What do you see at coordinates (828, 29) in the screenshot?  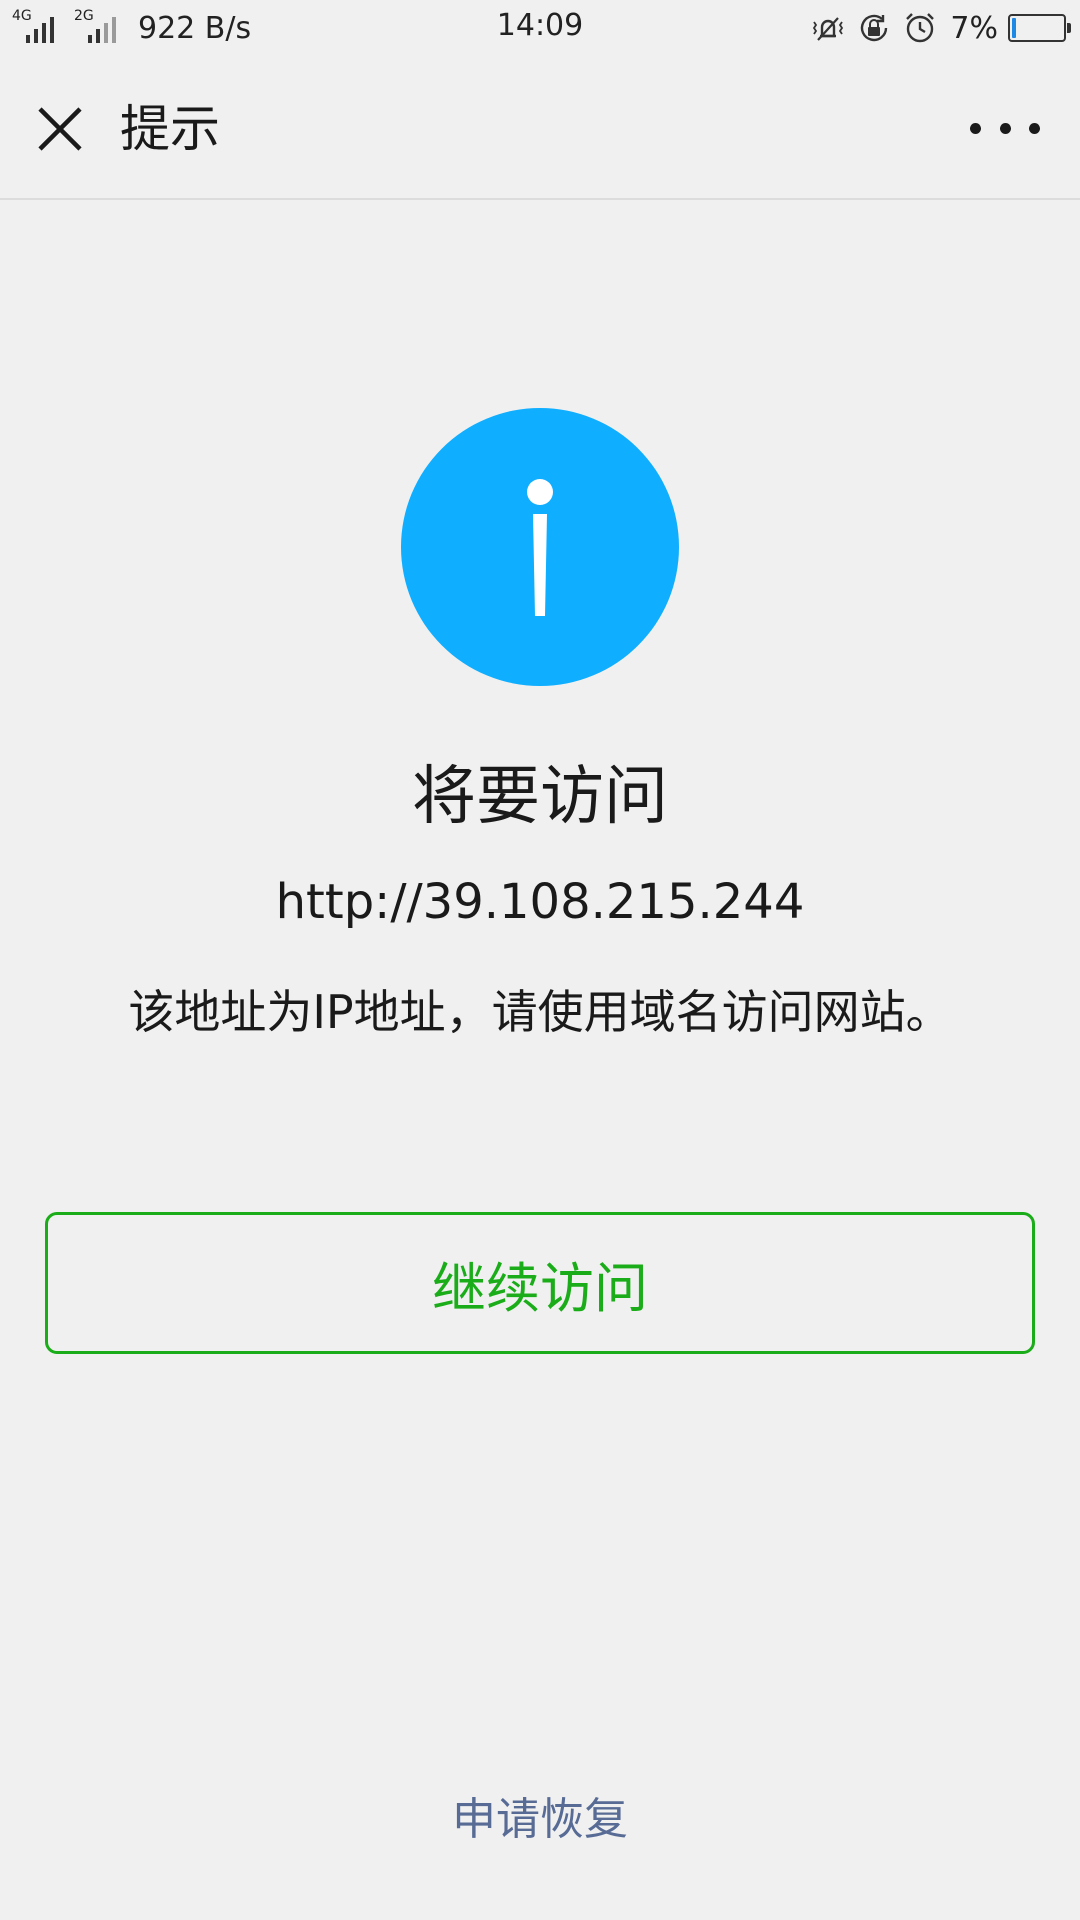 I see `vibrate-icon` at bounding box center [828, 29].